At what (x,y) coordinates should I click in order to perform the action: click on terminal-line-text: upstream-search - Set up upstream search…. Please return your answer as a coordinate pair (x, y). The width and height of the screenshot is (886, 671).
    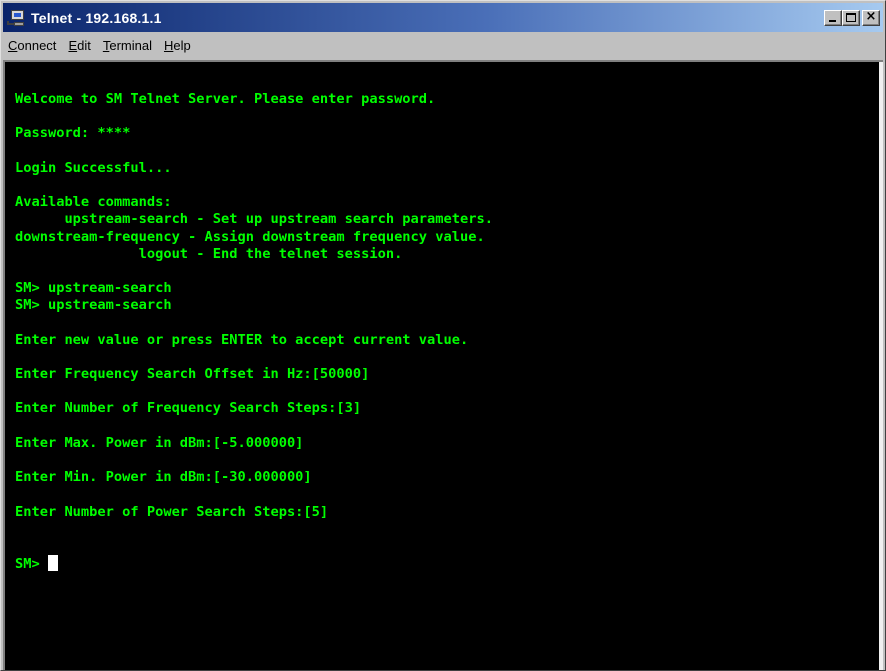
    Looking at the image, I should click on (254, 219).